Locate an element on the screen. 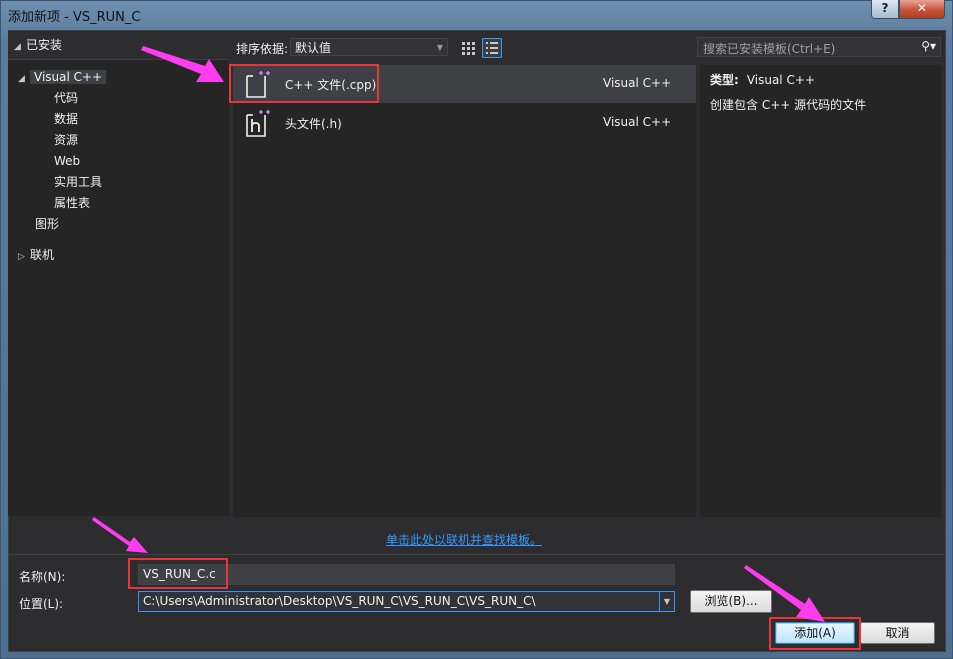 Image resolution: width=953 pixels, height=659 pixels. add-button: 添加(A) is located at coordinates (815, 633).